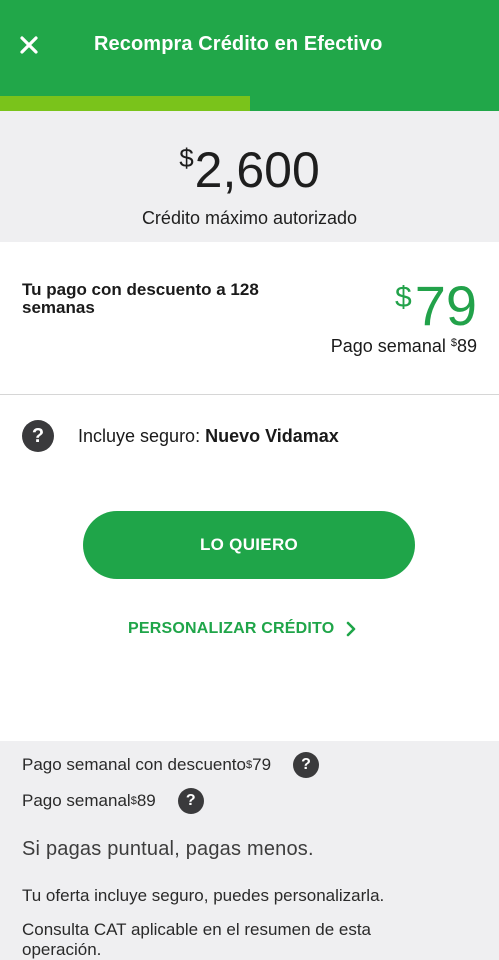  I want to click on discount-payment-amount: $79, so click(436, 302).